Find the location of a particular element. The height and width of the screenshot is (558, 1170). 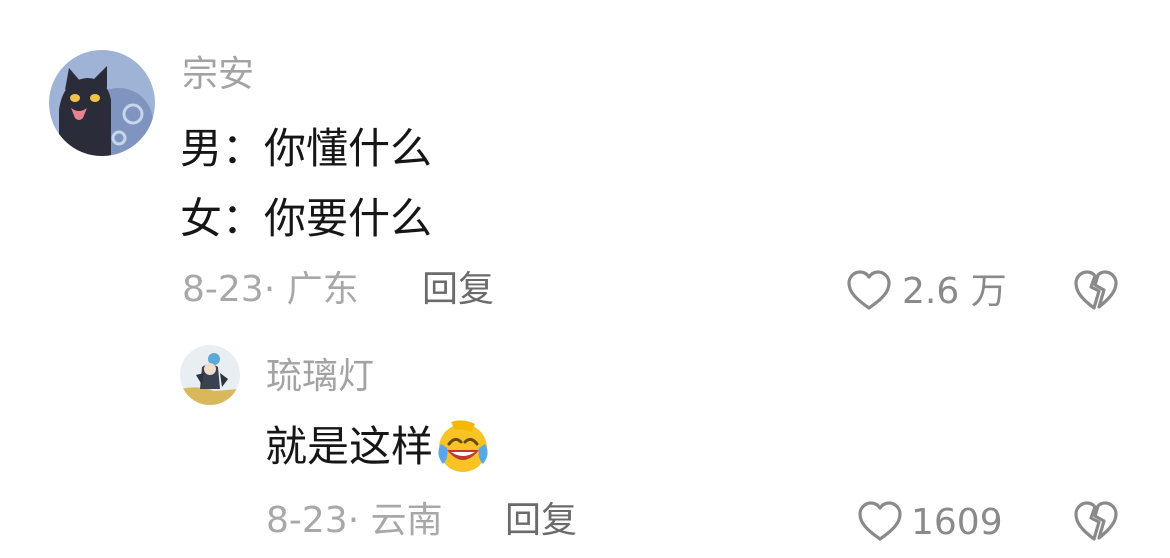

comment-text: 就是这样 is located at coordinates (349, 446).